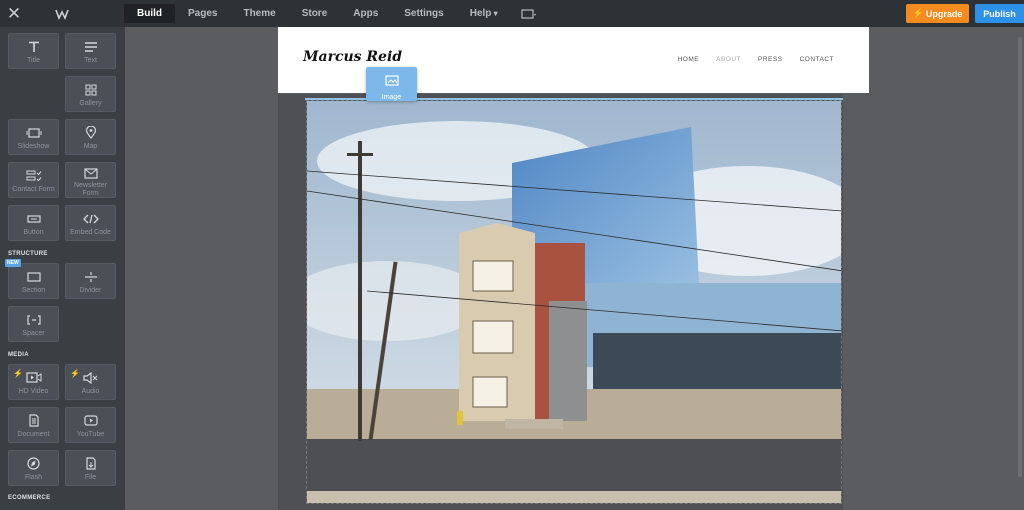 Image resolution: width=1024 pixels, height=510 pixels. Describe the element at coordinates (33, 232) in the screenshot. I see `element-label: Button` at that location.